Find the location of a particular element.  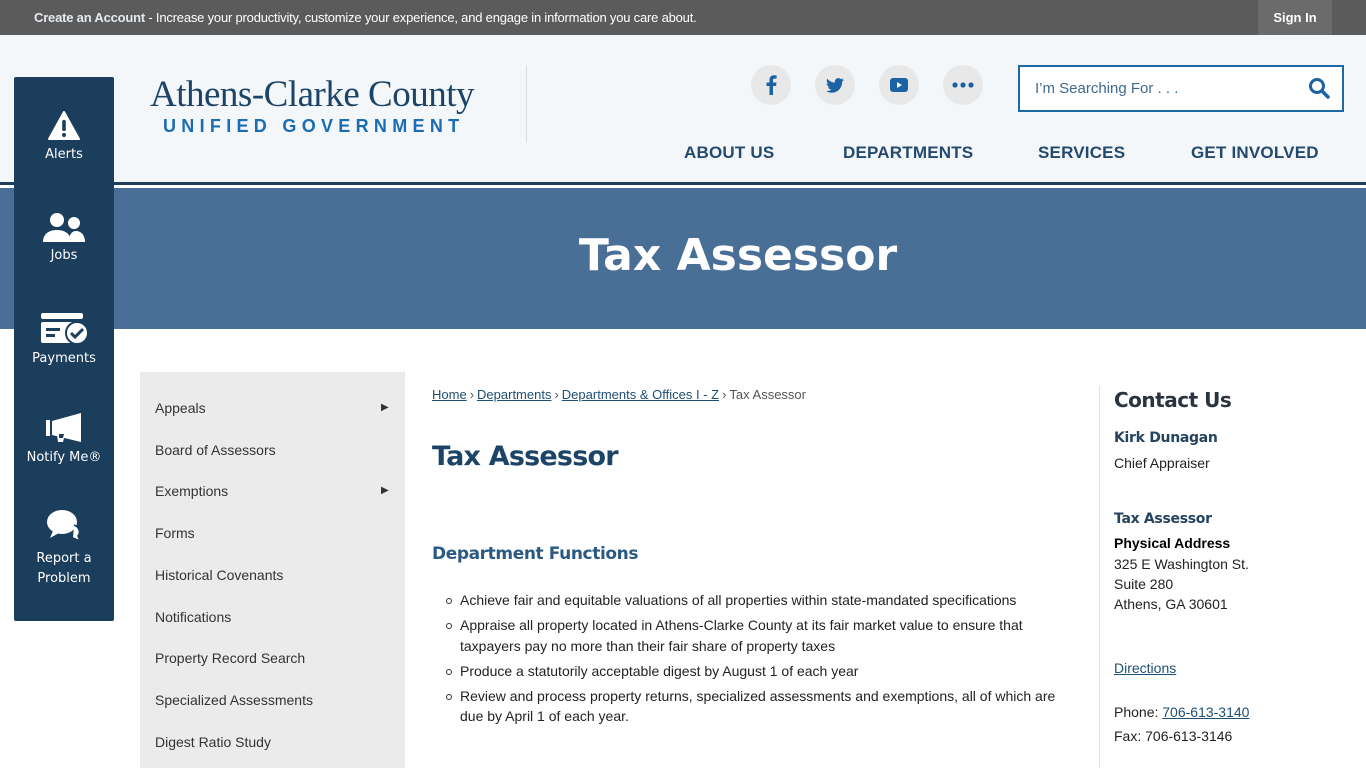

quick-link-notify-me: Notify Me® is located at coordinates (64, 438).